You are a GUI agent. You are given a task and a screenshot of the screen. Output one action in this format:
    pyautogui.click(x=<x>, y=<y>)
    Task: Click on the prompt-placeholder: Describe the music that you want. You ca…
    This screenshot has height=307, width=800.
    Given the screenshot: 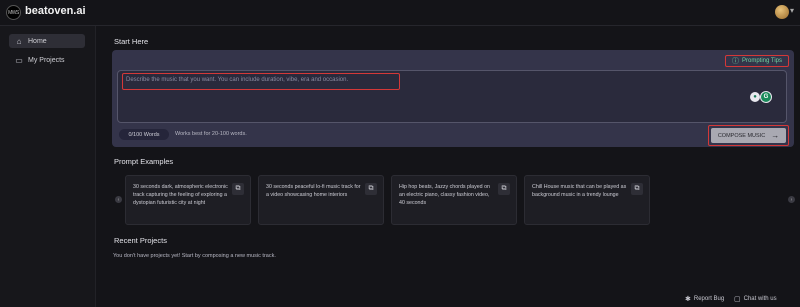 What is the action you would take?
    pyautogui.click(x=261, y=81)
    